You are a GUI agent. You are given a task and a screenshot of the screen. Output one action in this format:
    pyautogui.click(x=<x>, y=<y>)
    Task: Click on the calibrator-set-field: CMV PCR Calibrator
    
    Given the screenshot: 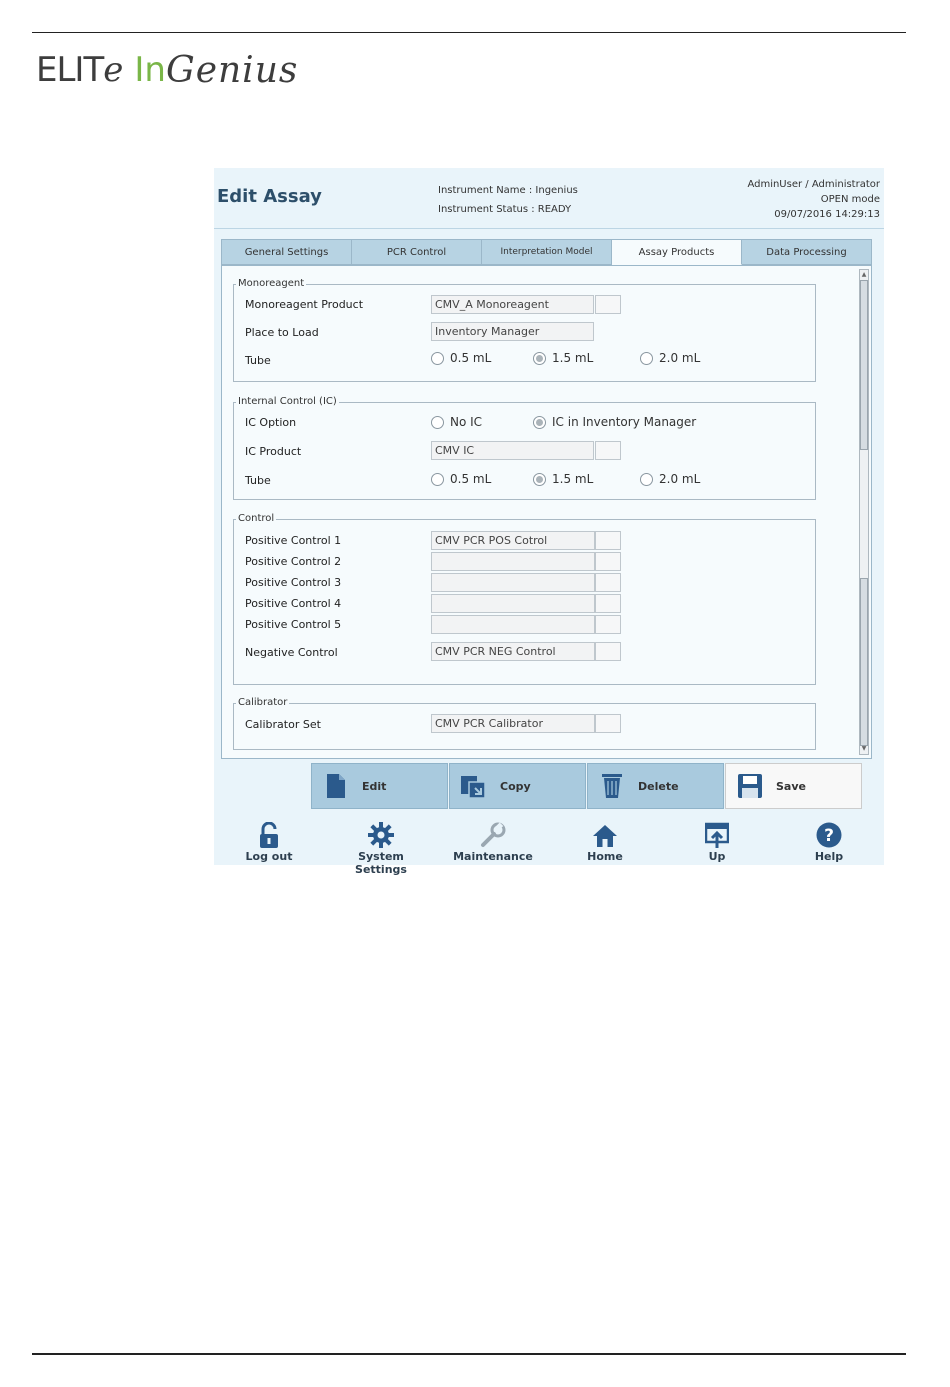 What is the action you would take?
    pyautogui.click(x=513, y=723)
    